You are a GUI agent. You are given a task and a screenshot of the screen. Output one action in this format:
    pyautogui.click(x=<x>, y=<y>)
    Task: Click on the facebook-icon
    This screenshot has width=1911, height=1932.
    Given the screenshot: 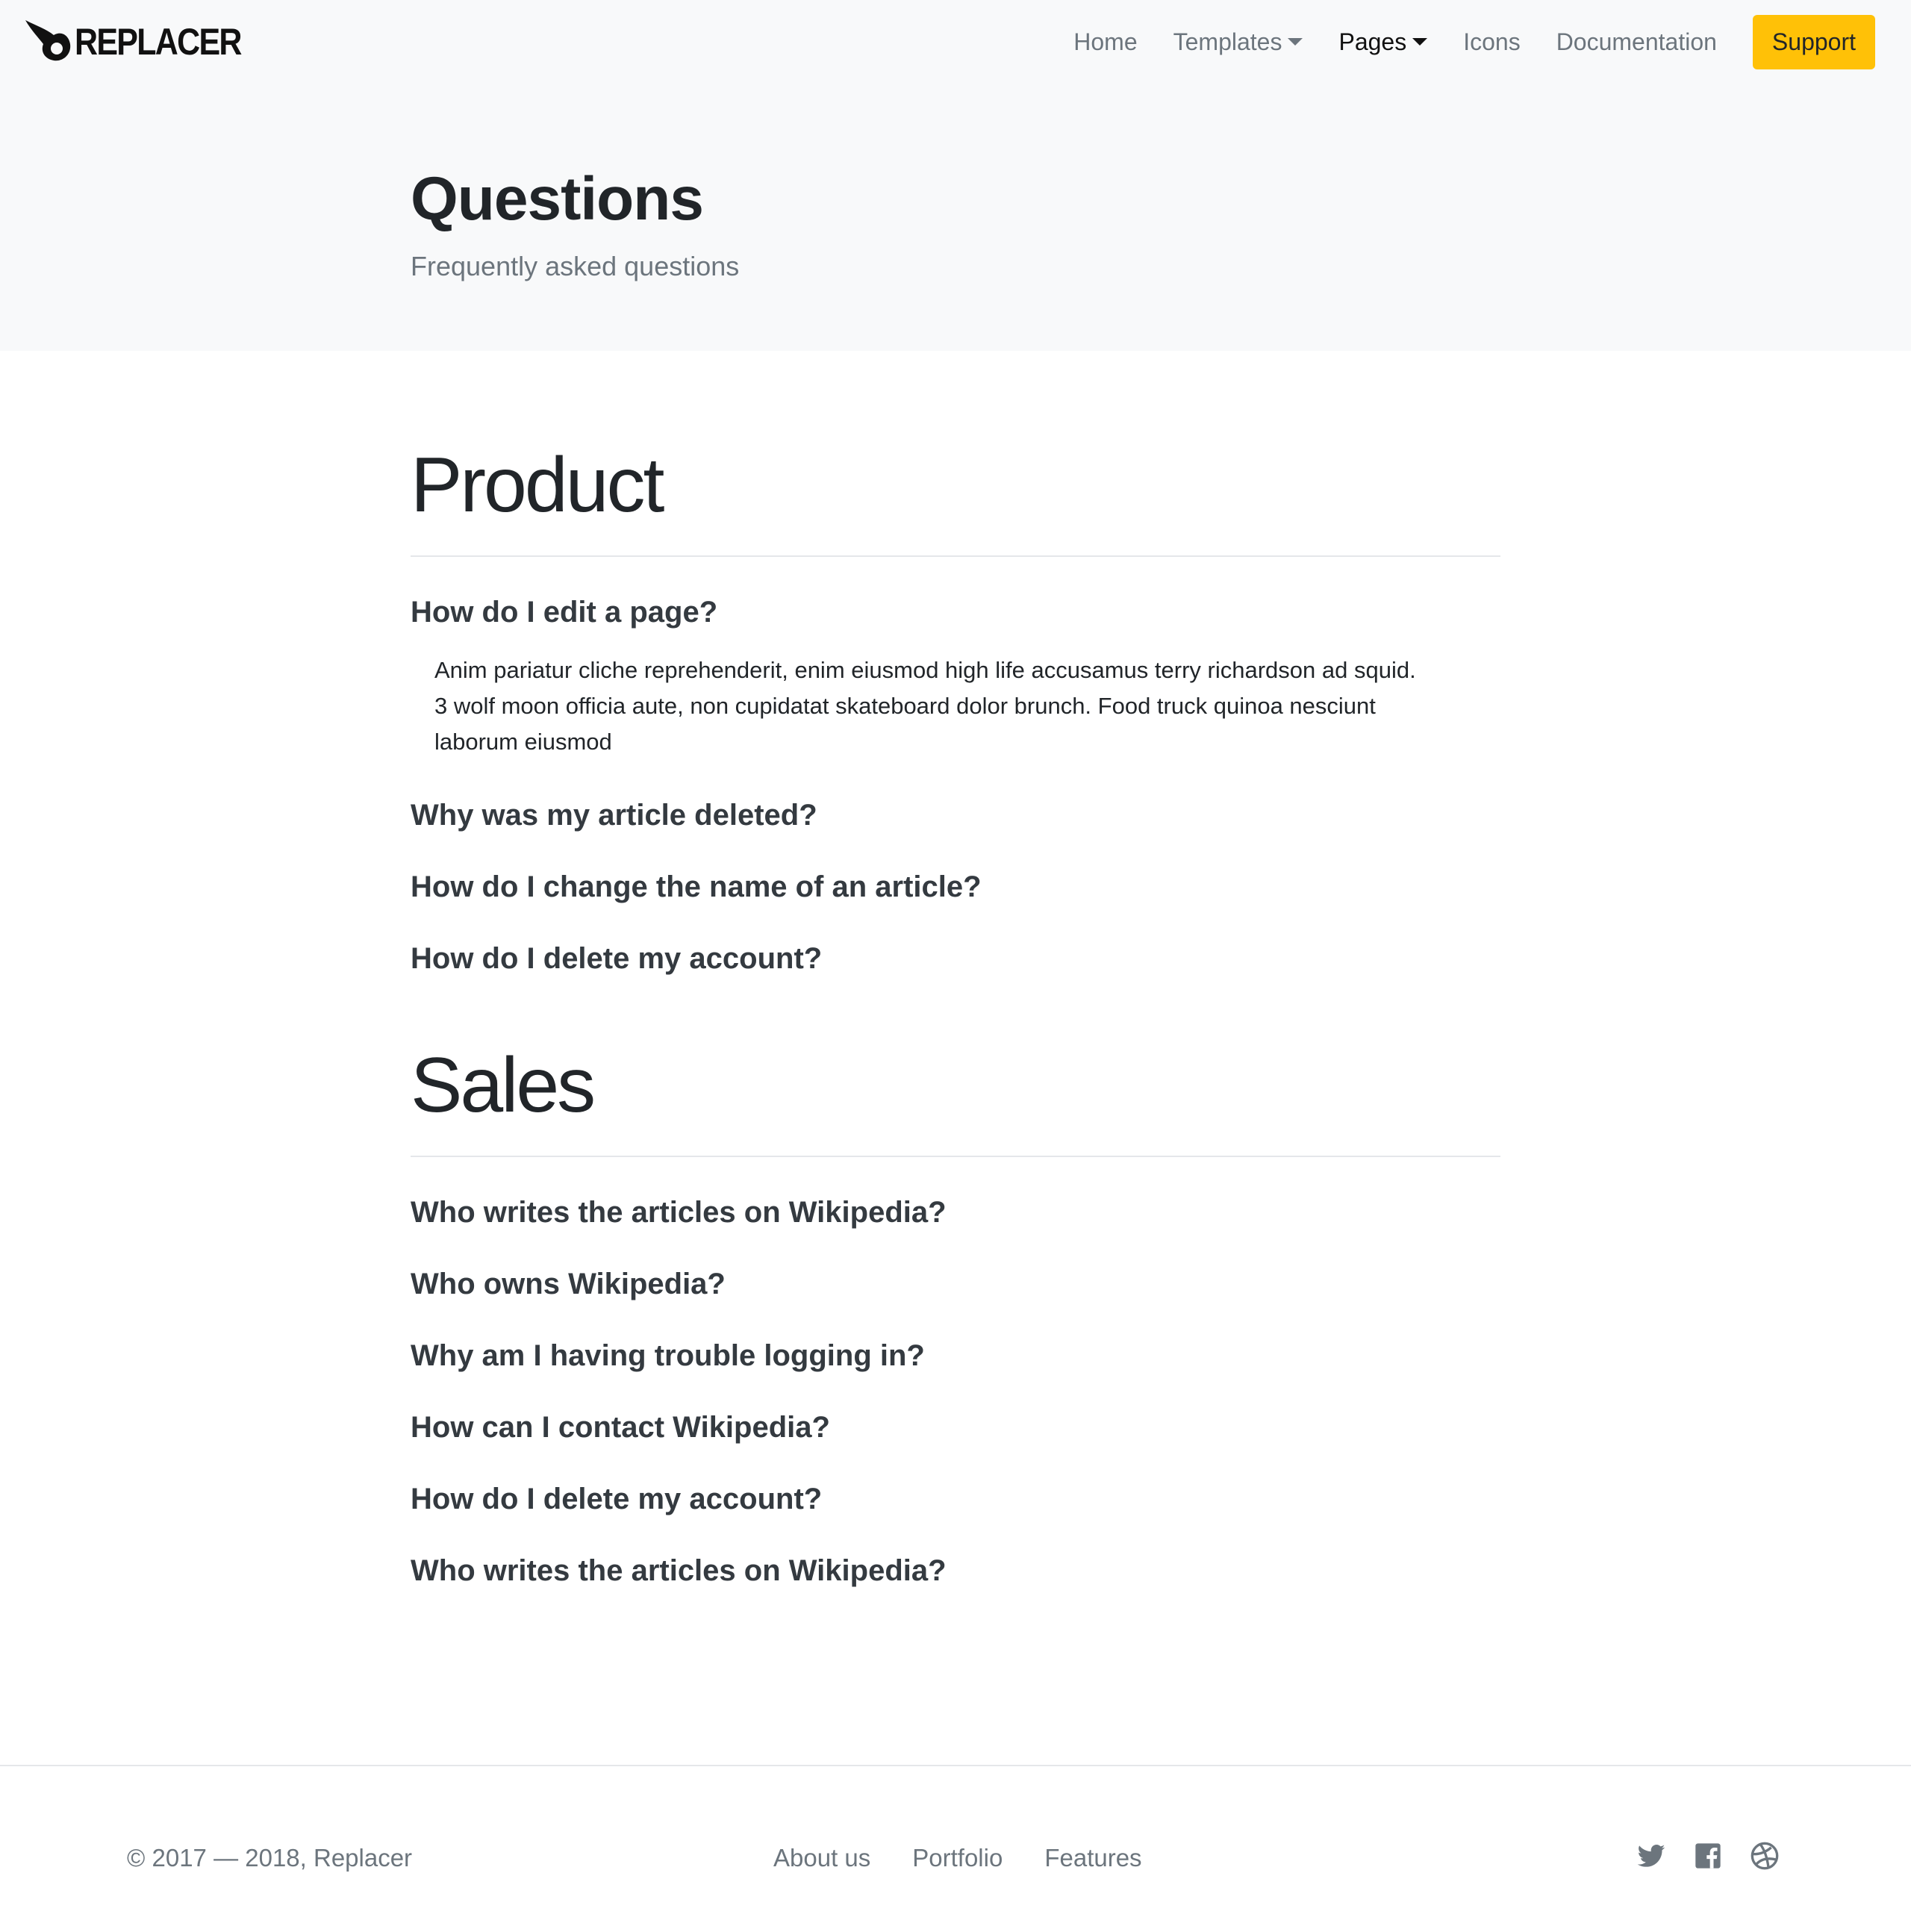 What is the action you would take?
    pyautogui.click(x=1708, y=1856)
    